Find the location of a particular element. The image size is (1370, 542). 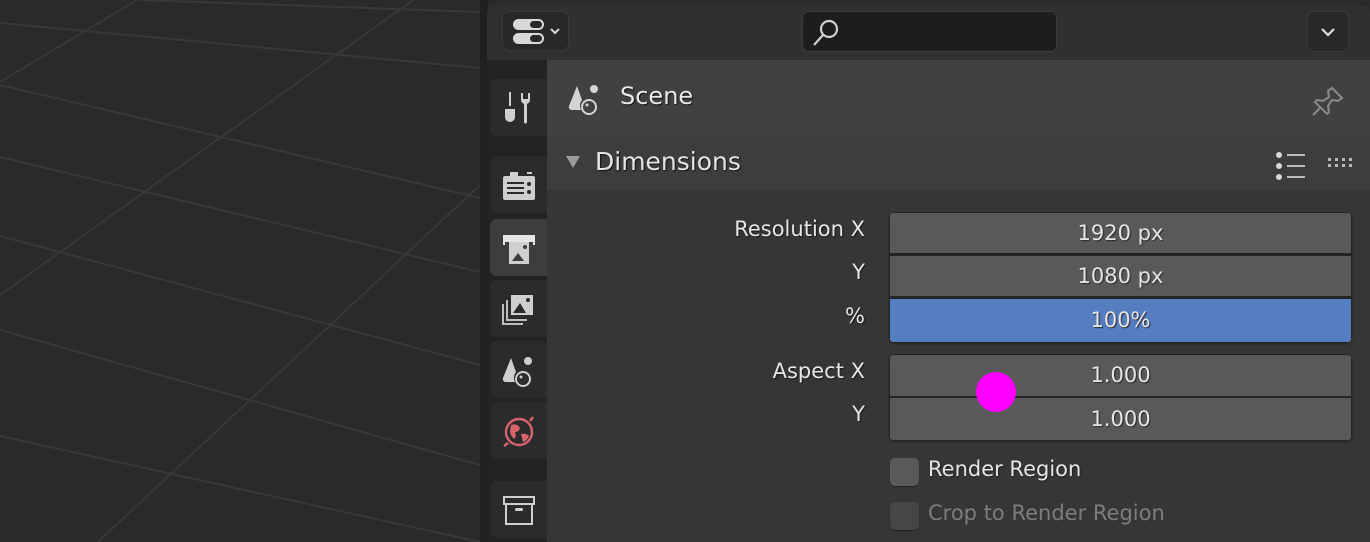

properties-editor-icon is located at coordinates (536, 31).